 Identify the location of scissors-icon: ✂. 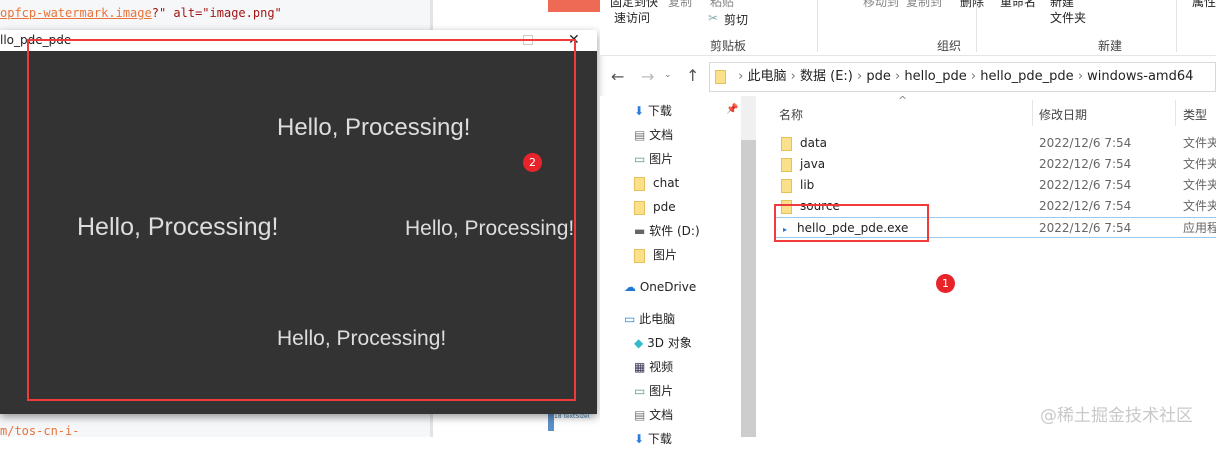
(713, 18).